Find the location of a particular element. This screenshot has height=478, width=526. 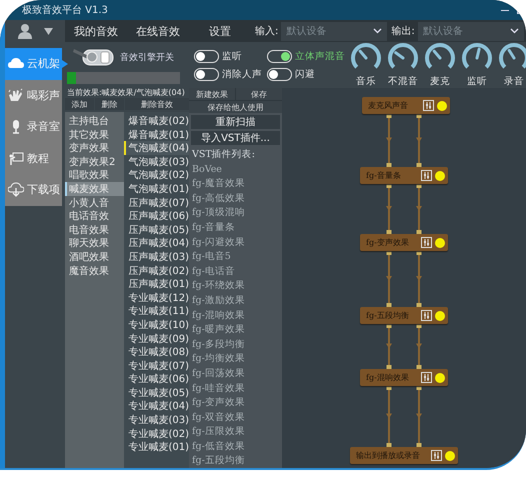

plugin-item: fg-压限效果 is located at coordinates (235, 431).